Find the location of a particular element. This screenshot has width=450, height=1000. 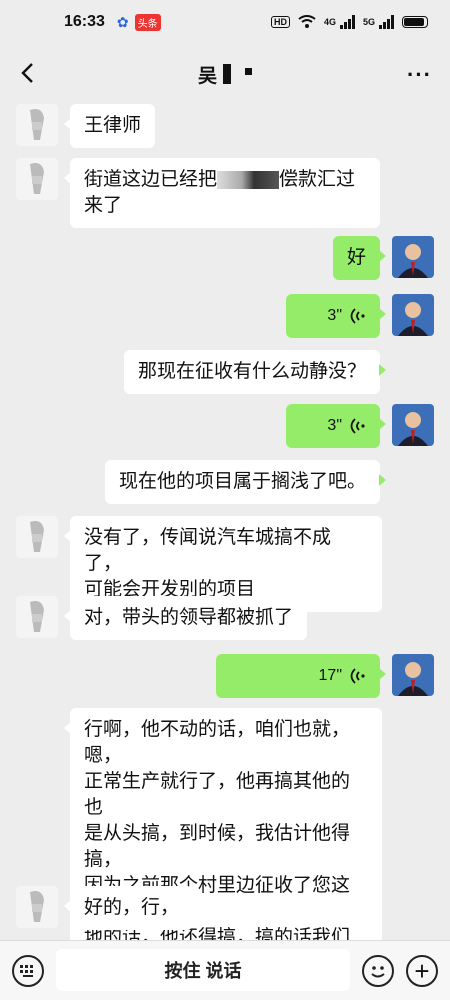

voice-message: 17" is located at coordinates (301, 676).